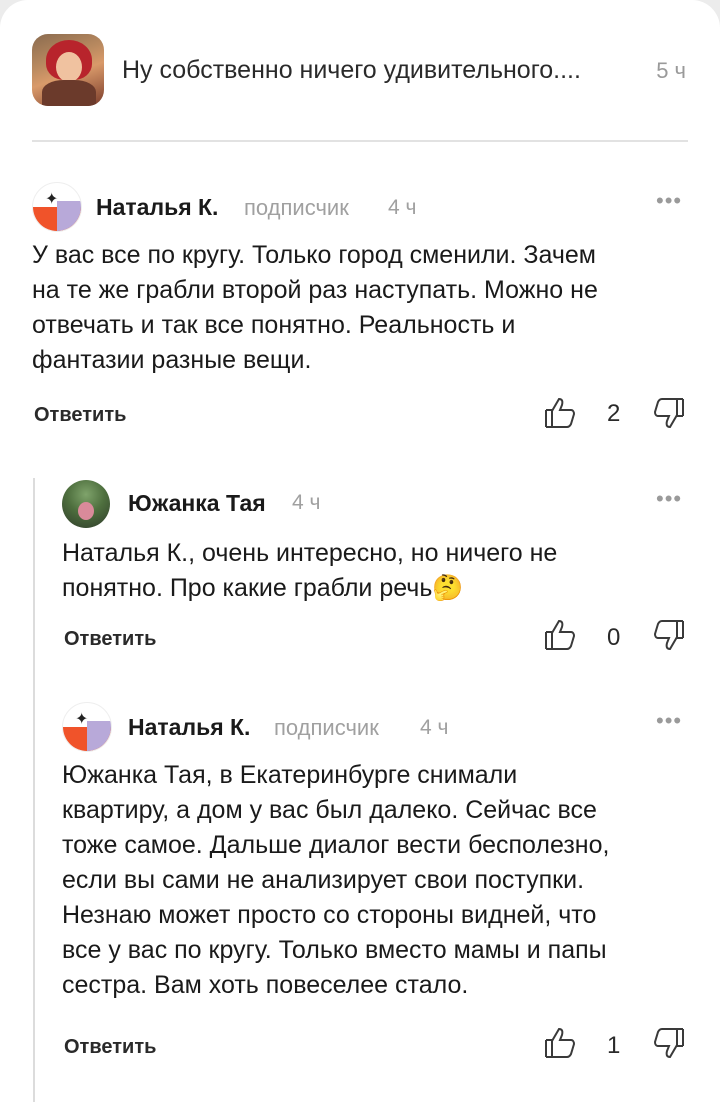  What do you see at coordinates (614, 1045) in the screenshot?
I see `like-count: 1` at bounding box center [614, 1045].